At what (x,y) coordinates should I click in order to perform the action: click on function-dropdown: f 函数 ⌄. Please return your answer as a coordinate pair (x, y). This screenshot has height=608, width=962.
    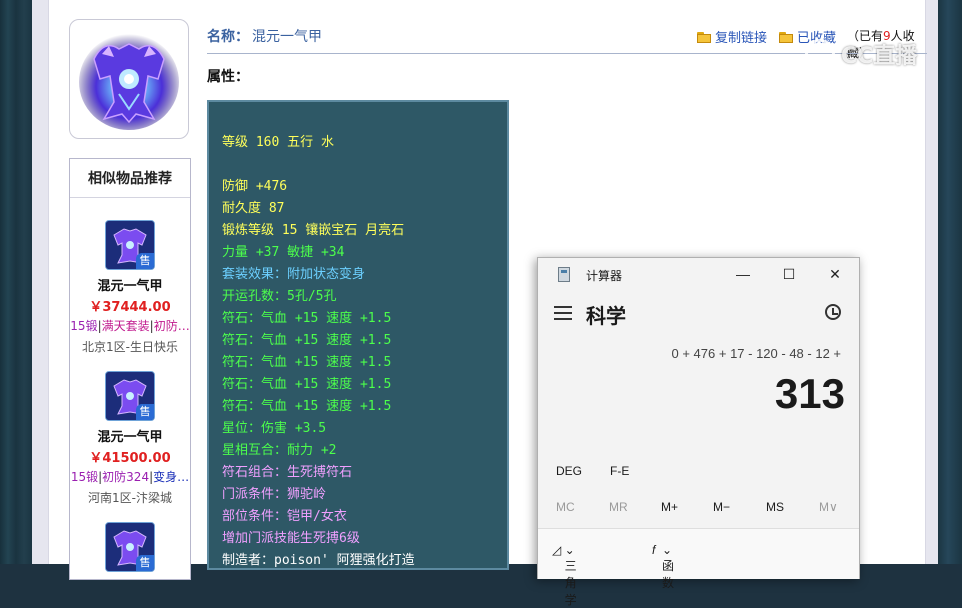
    Looking at the image, I should click on (663, 566).